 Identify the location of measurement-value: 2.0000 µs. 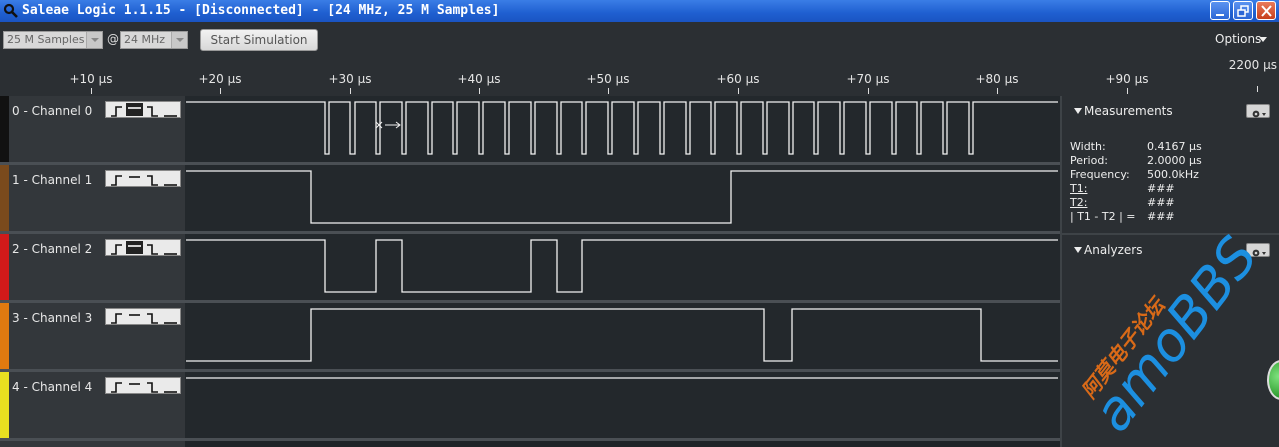
(1174, 160).